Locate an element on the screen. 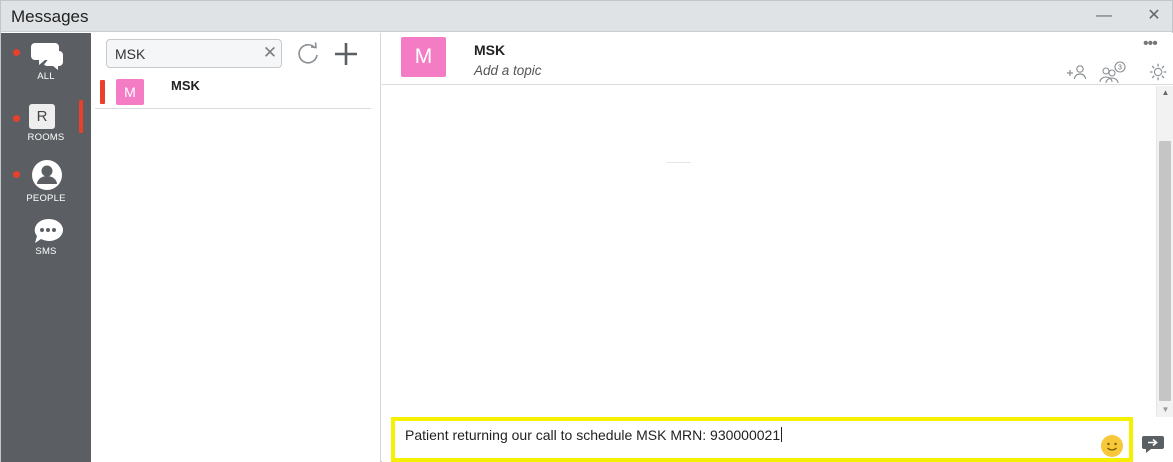 The height and width of the screenshot is (462, 1173). rail-item-sms: SMS is located at coordinates (46, 240).